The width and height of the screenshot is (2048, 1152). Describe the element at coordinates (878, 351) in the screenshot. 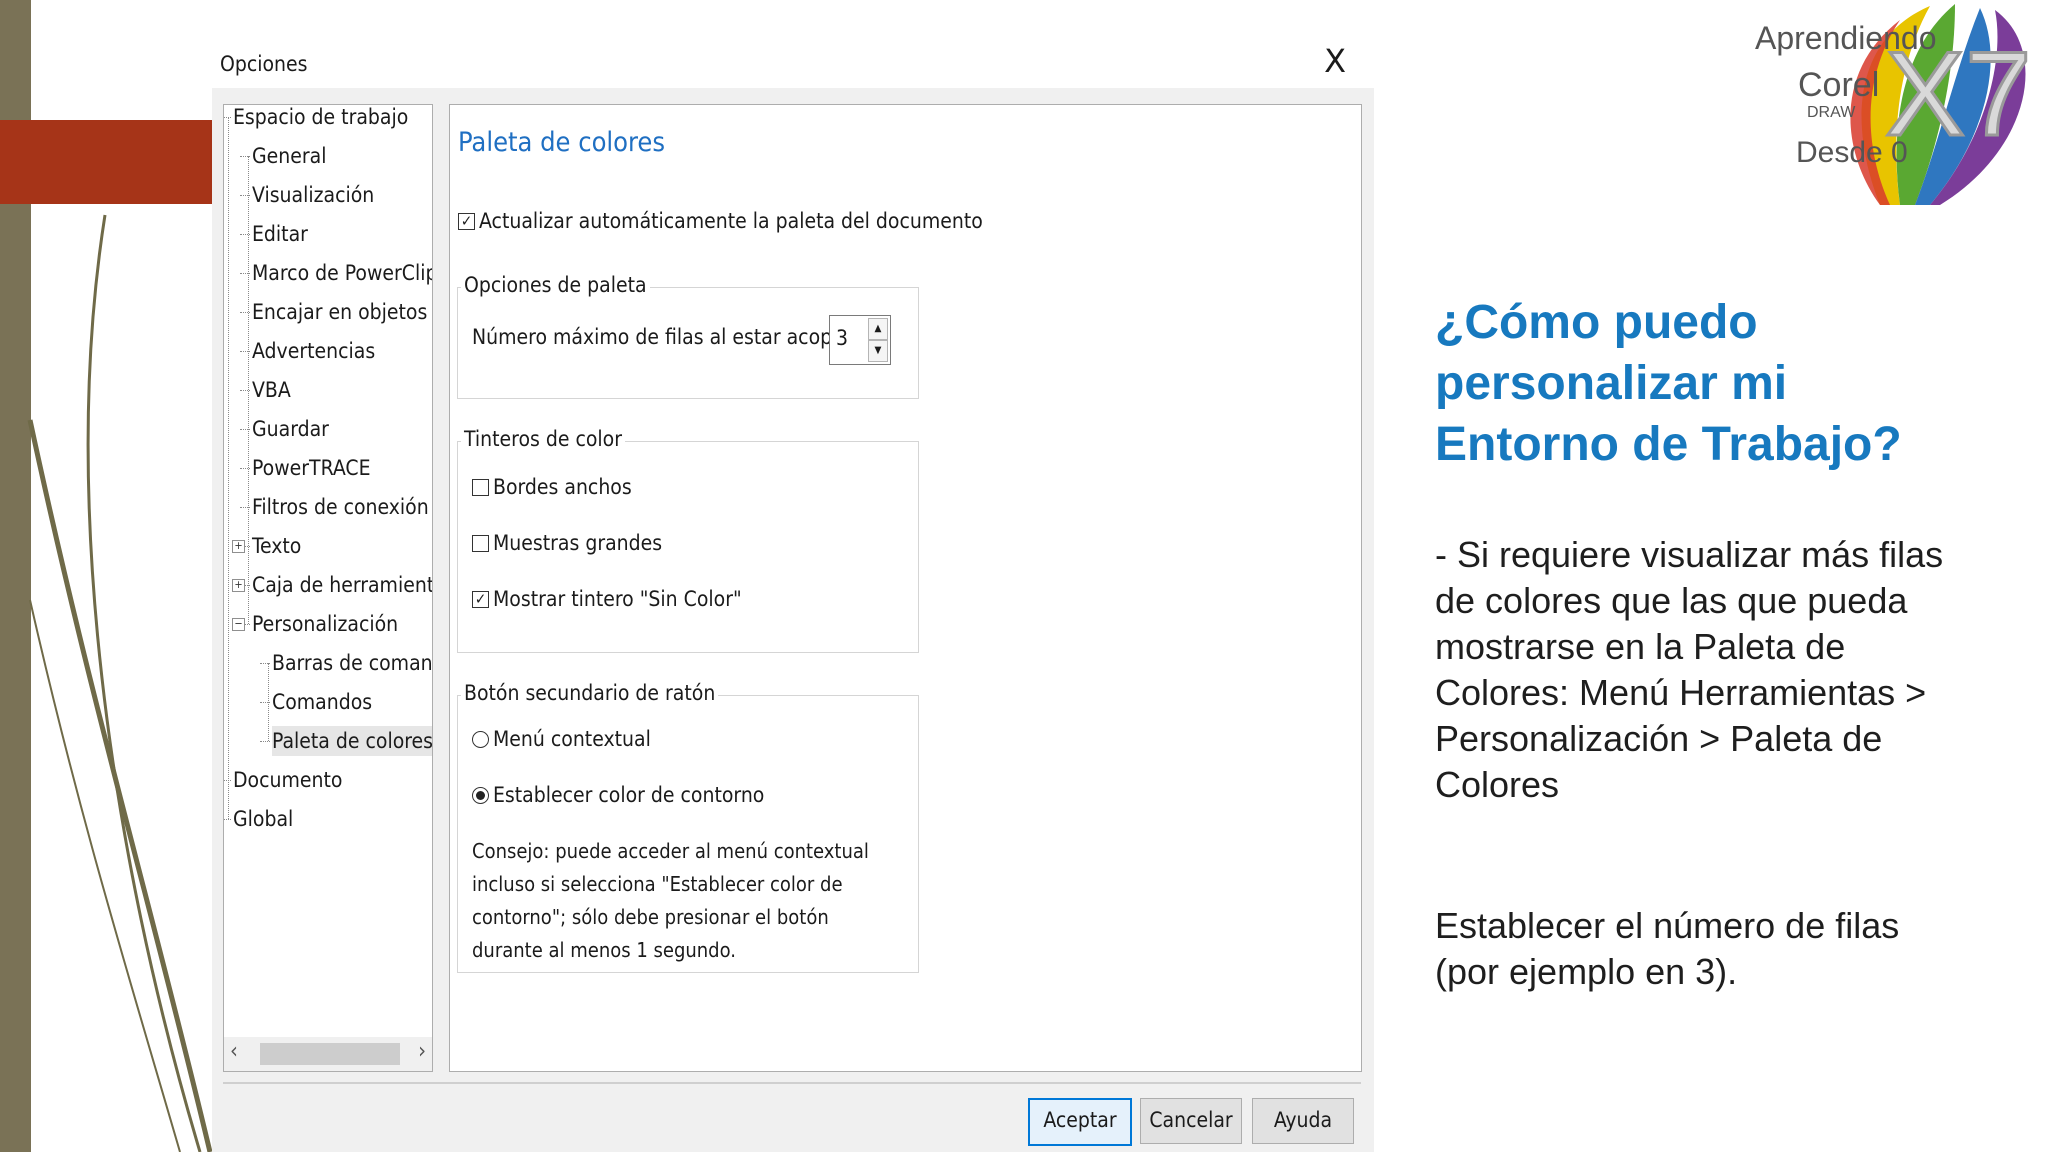

I see `stepper-down-icon: ▼` at that location.